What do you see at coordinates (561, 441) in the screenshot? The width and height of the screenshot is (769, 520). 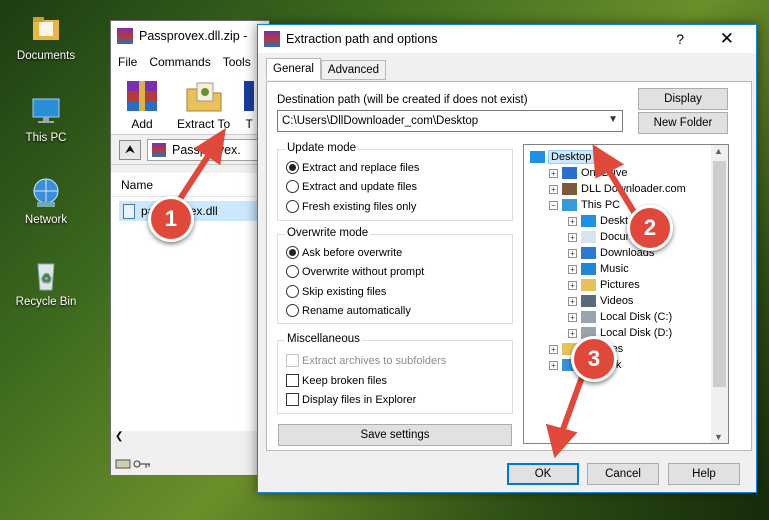 I see `arrow-3-head` at bounding box center [561, 441].